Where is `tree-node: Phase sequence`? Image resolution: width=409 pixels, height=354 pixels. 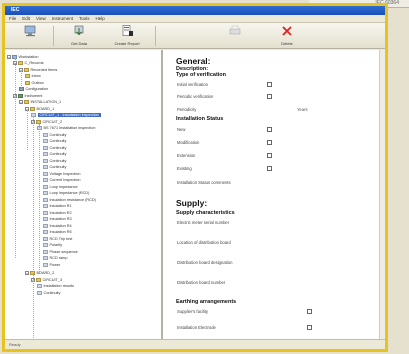 tree-node: Phase sequence is located at coordinates (60, 251).